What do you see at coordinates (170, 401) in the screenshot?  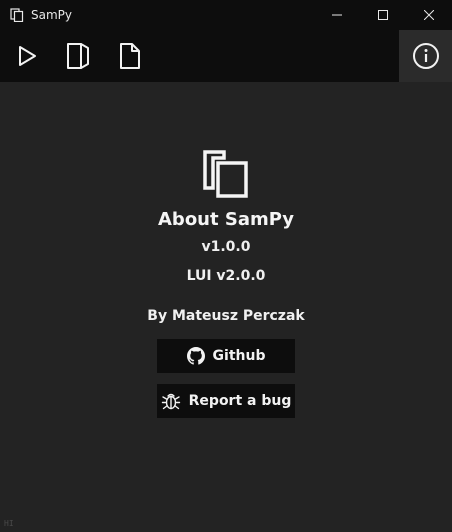 I see `bug-icon` at bounding box center [170, 401].